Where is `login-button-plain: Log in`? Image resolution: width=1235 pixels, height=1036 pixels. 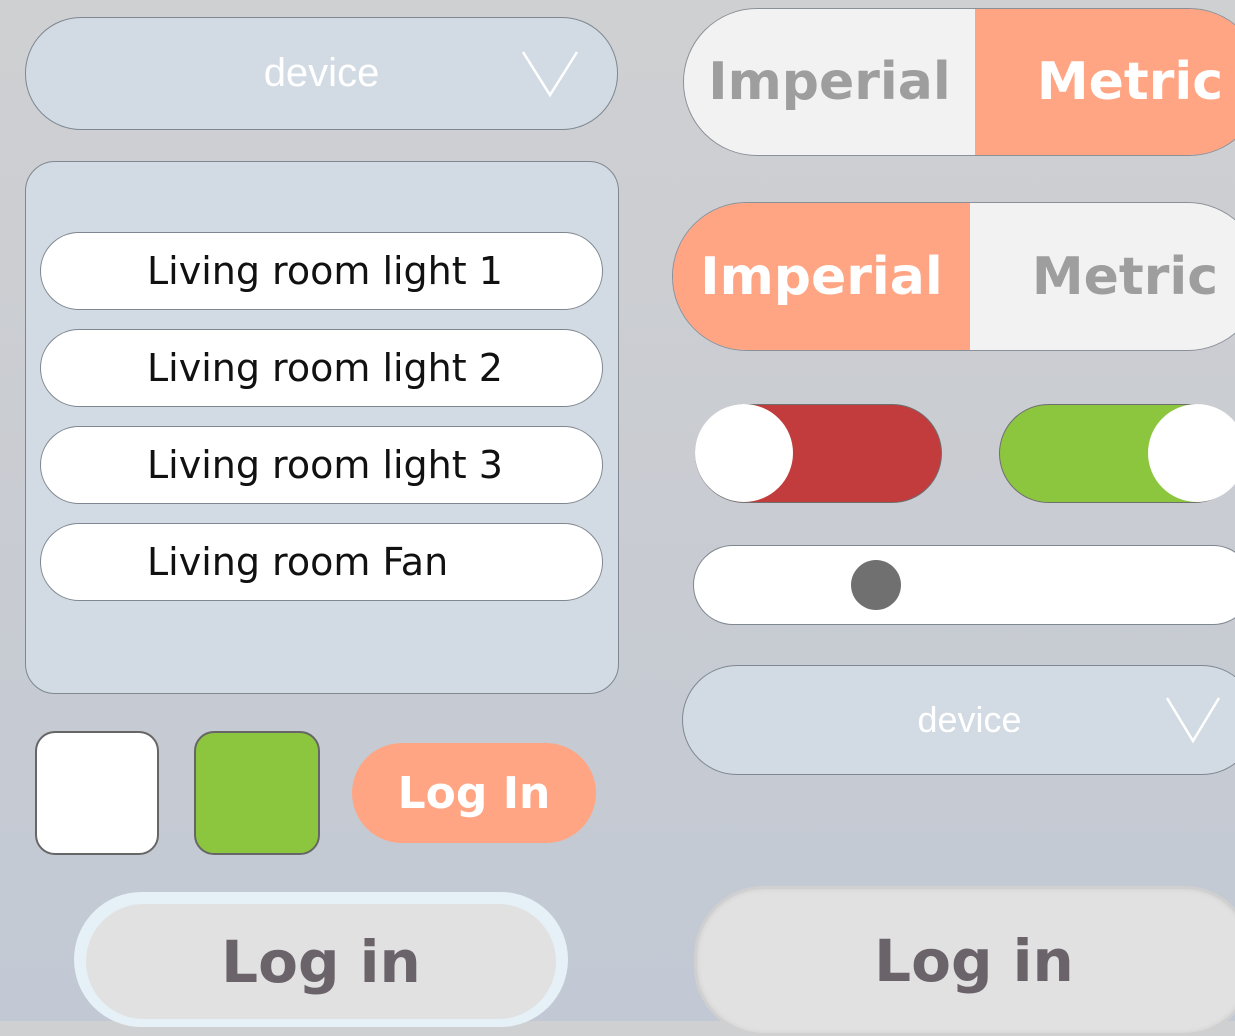 login-button-plain: Log in is located at coordinates (964, 961).